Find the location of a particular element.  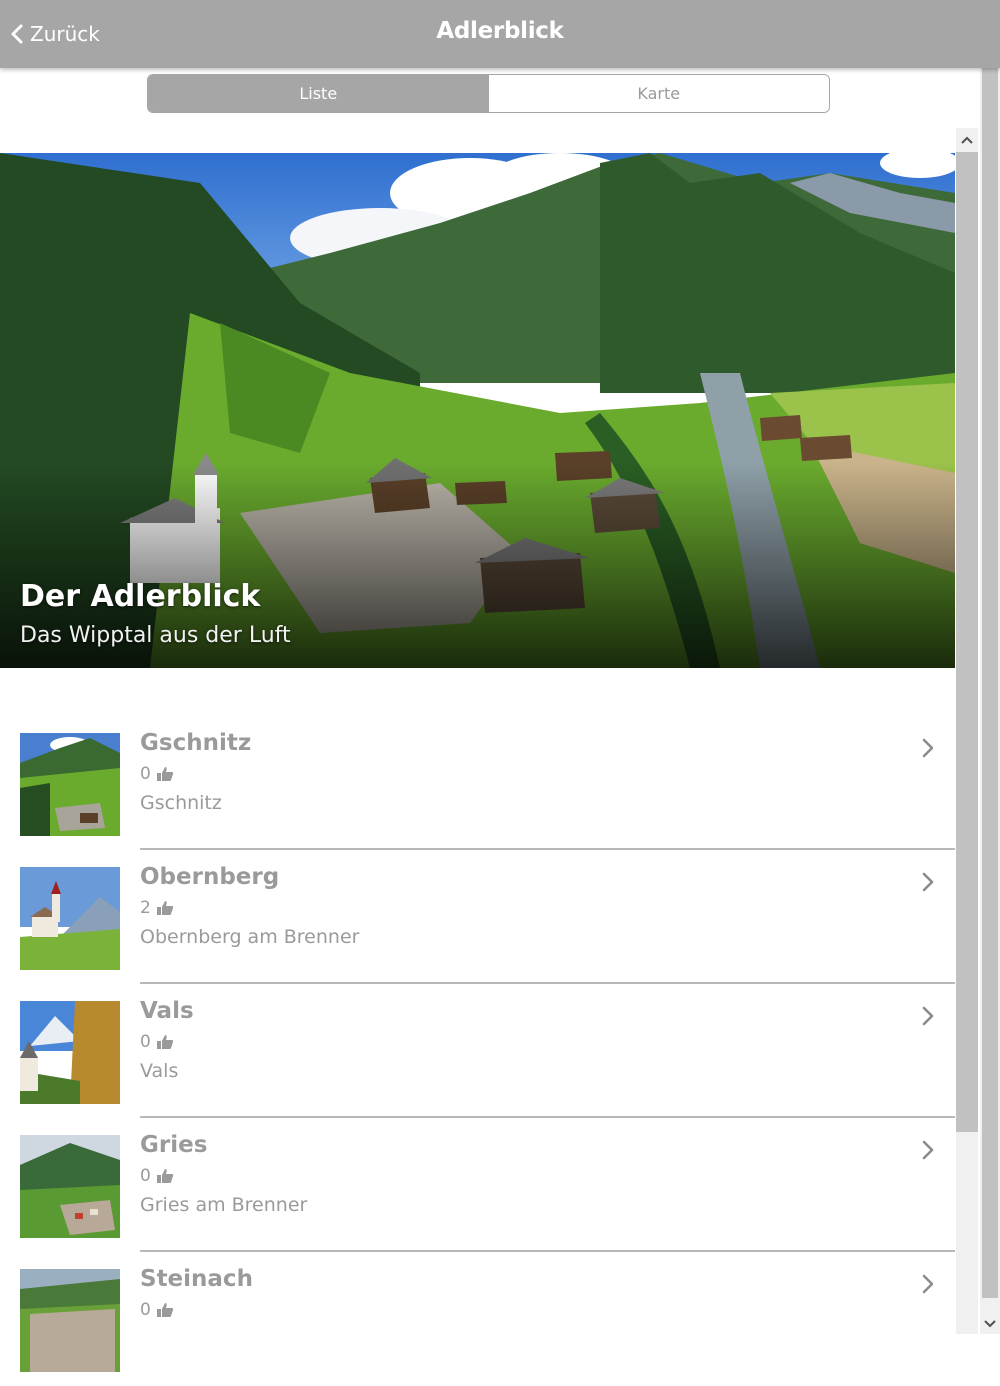

chevron-down-icon is located at coordinates (990, 1324).